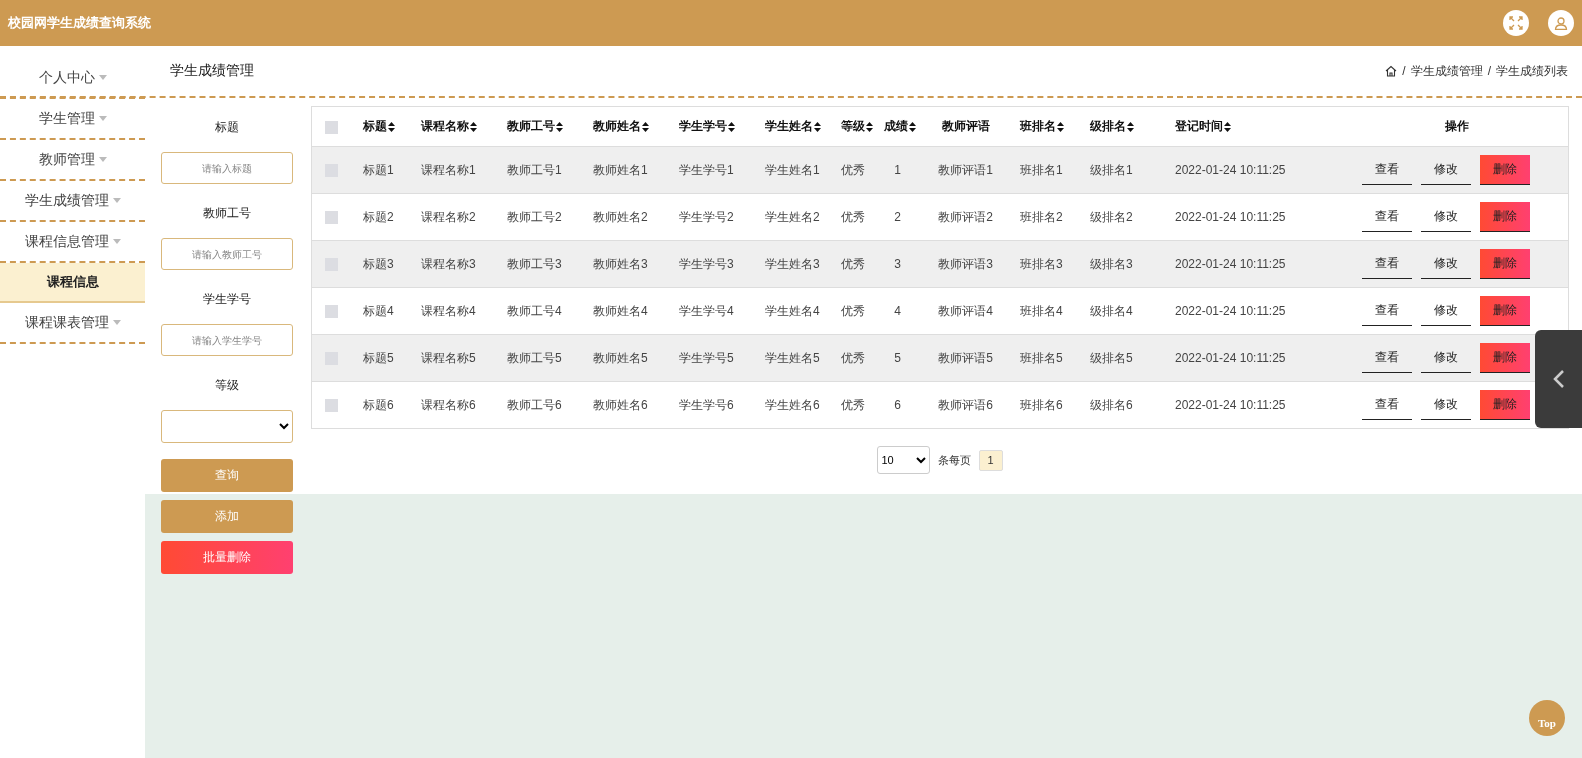  What do you see at coordinates (448, 263) in the screenshot?
I see `table-cell: 课程名称3` at bounding box center [448, 263].